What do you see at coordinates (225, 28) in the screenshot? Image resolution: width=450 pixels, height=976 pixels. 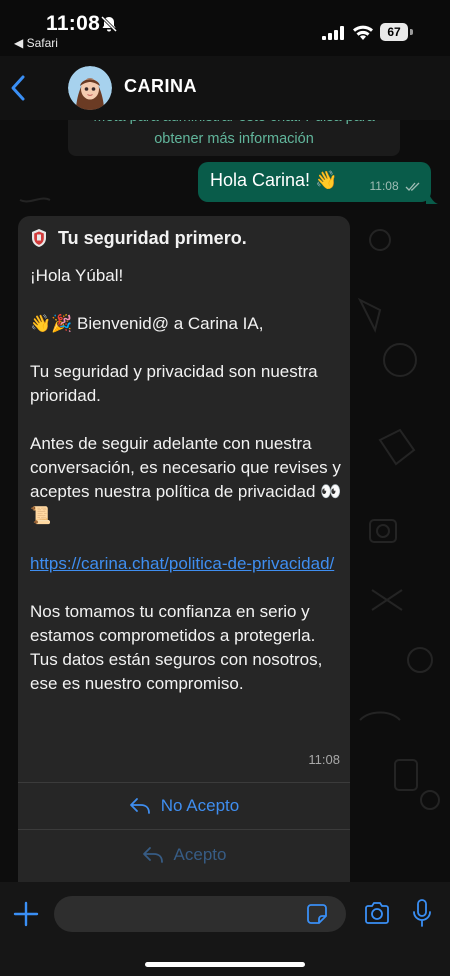 I see `status-bar: 11:08 ◀ Safari 67` at bounding box center [225, 28].